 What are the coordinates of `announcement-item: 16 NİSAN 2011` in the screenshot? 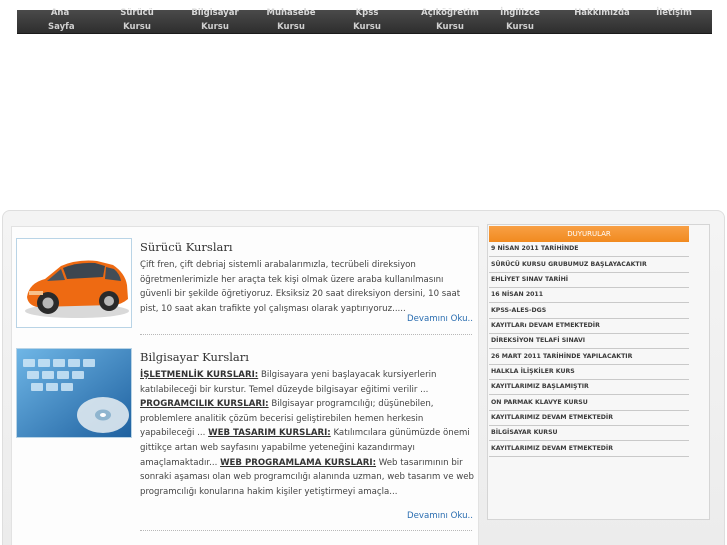 It's located at (589, 295).